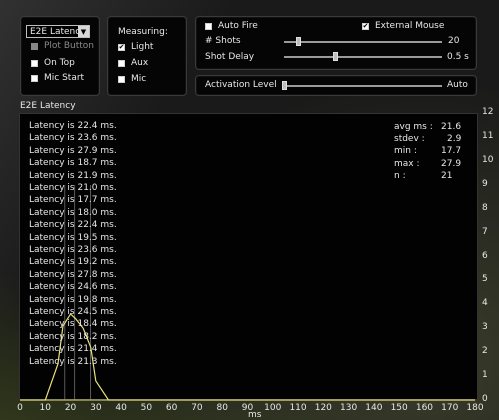 This screenshot has width=499, height=420. Describe the element at coordinates (73, 287) in the screenshot. I see `latency-item: Latency is 24.6 ms.` at that location.